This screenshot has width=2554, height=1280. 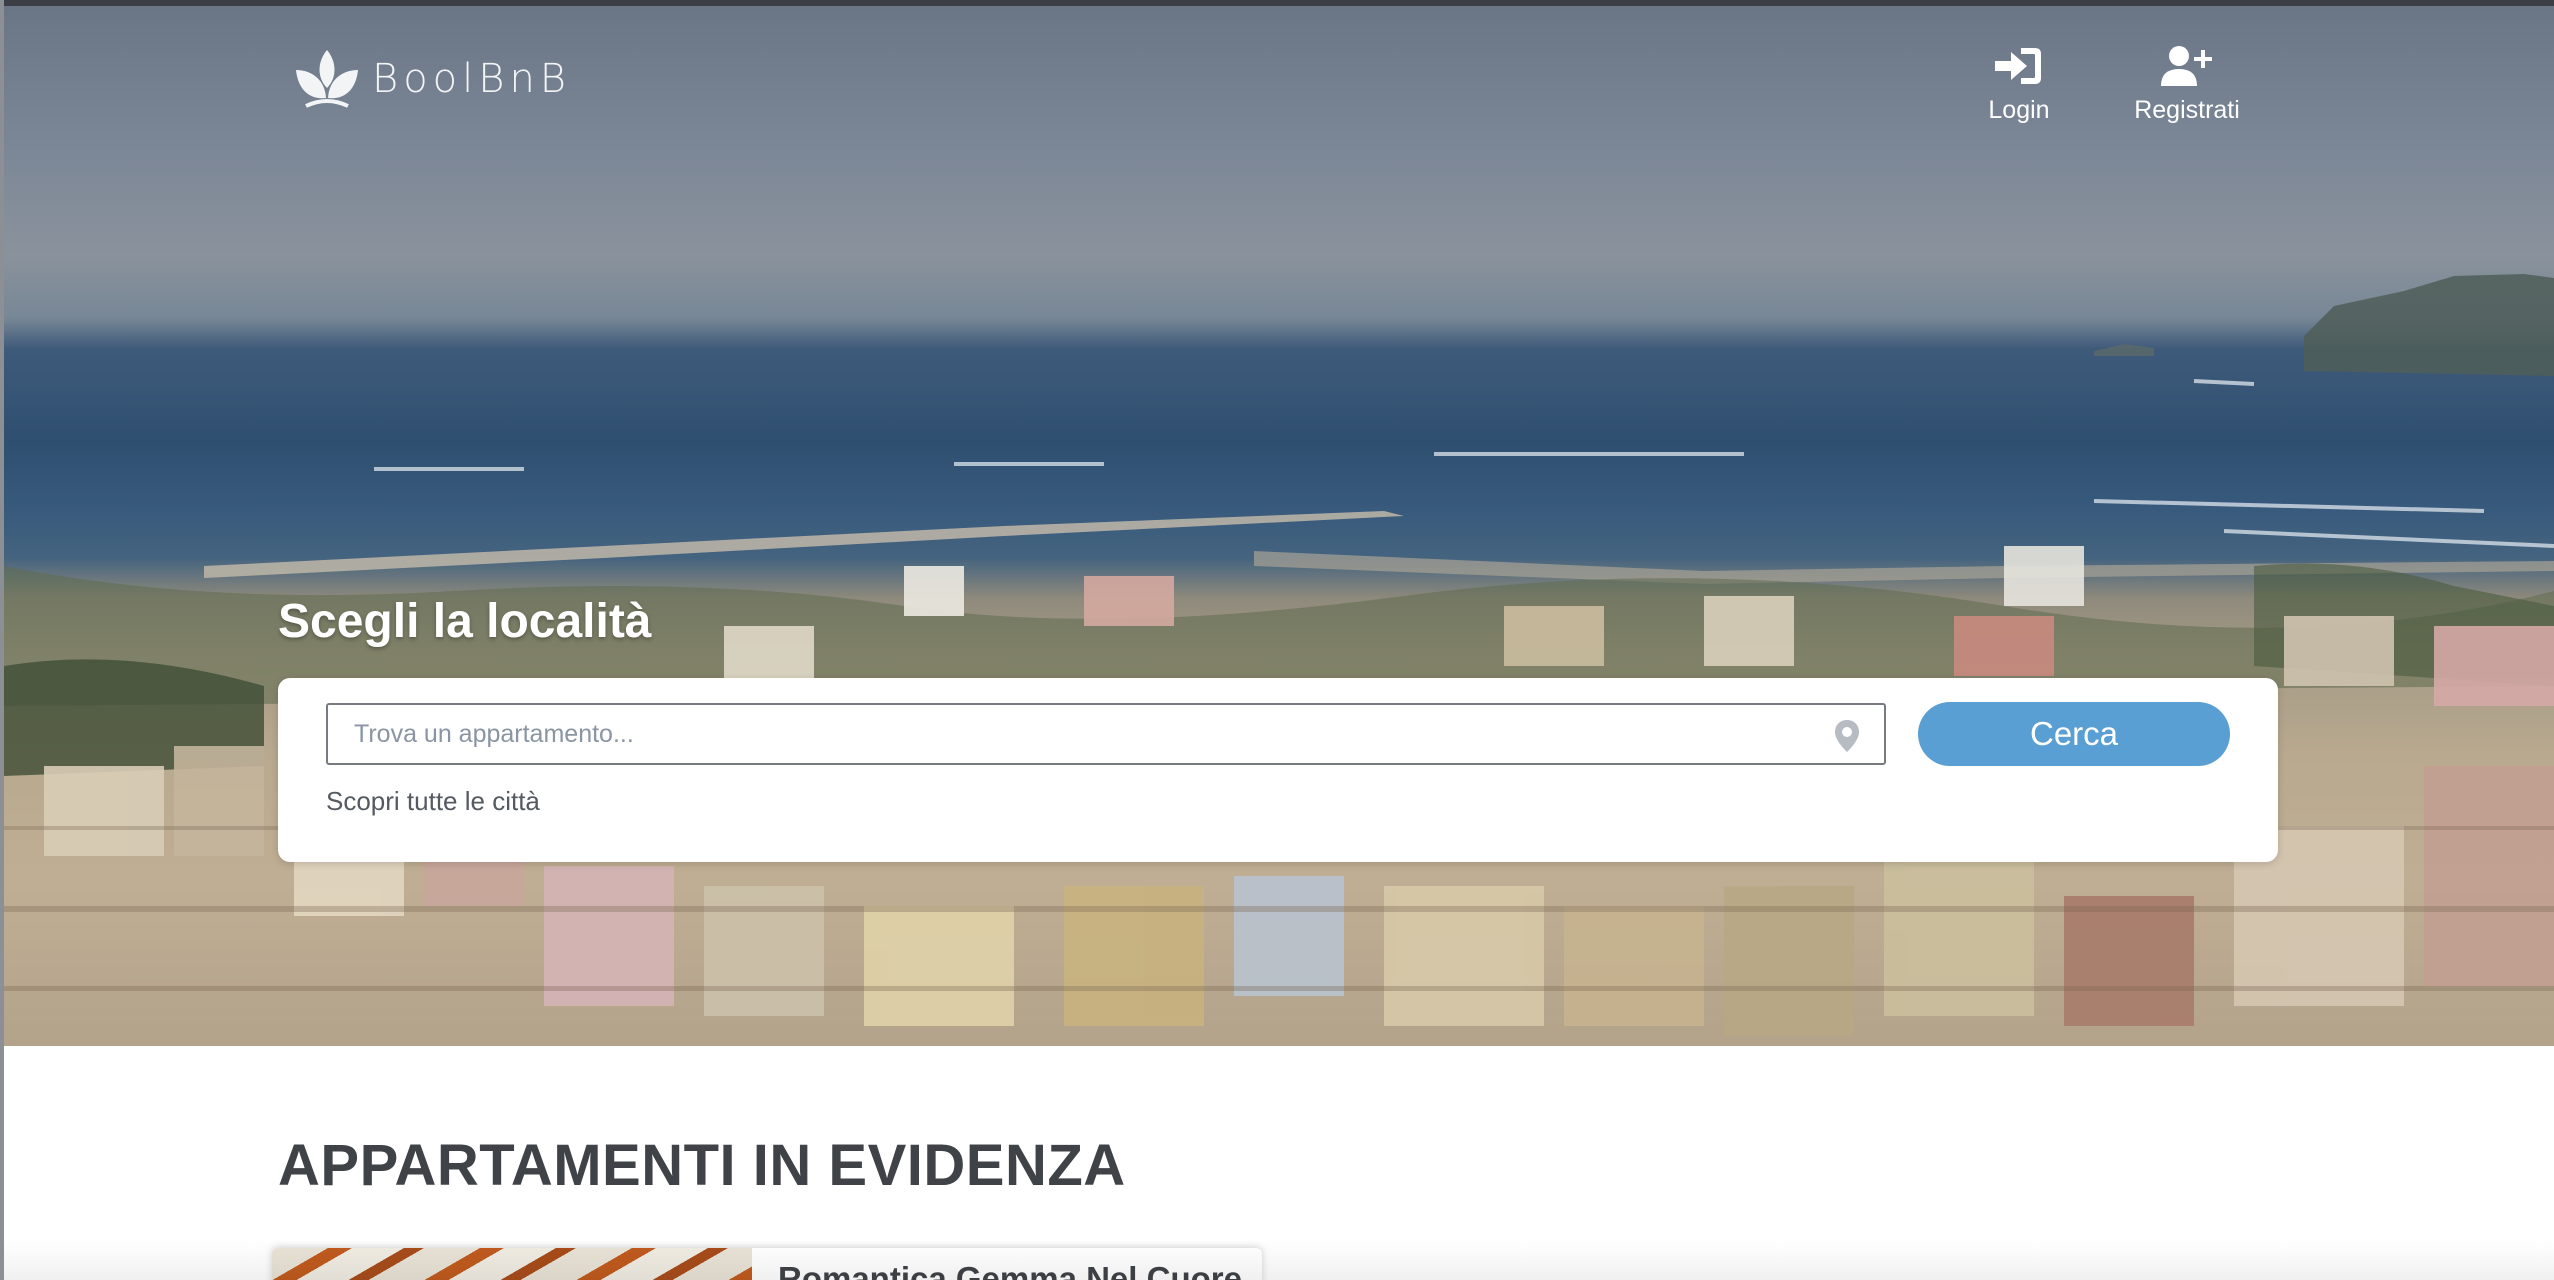 What do you see at coordinates (1278, 770) in the screenshot?
I see `search-card: Cerca Scopri tutte le città` at bounding box center [1278, 770].